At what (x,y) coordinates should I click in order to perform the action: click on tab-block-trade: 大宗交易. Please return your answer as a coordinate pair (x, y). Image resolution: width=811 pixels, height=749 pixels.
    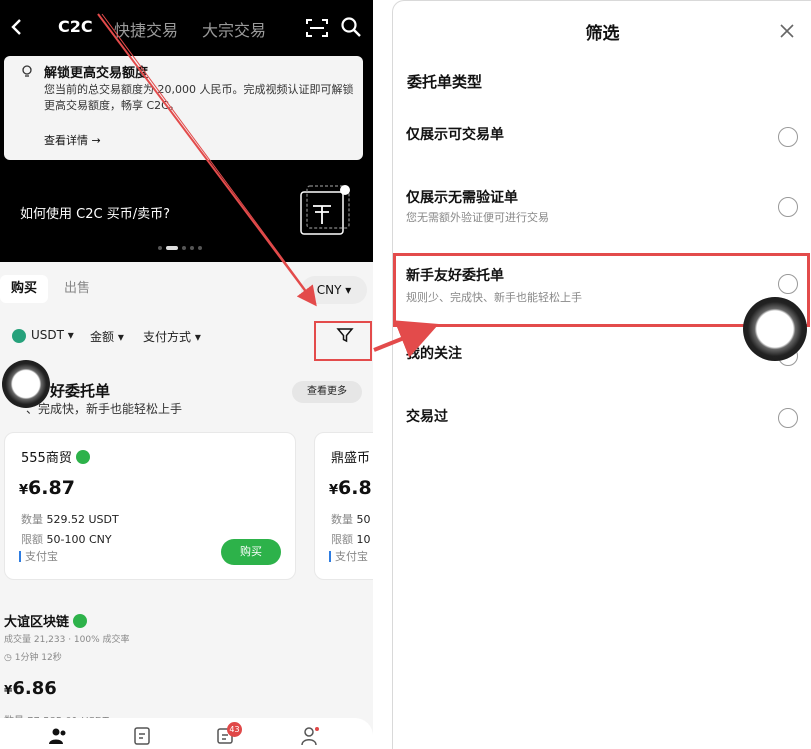
    Looking at the image, I should click on (234, 29).